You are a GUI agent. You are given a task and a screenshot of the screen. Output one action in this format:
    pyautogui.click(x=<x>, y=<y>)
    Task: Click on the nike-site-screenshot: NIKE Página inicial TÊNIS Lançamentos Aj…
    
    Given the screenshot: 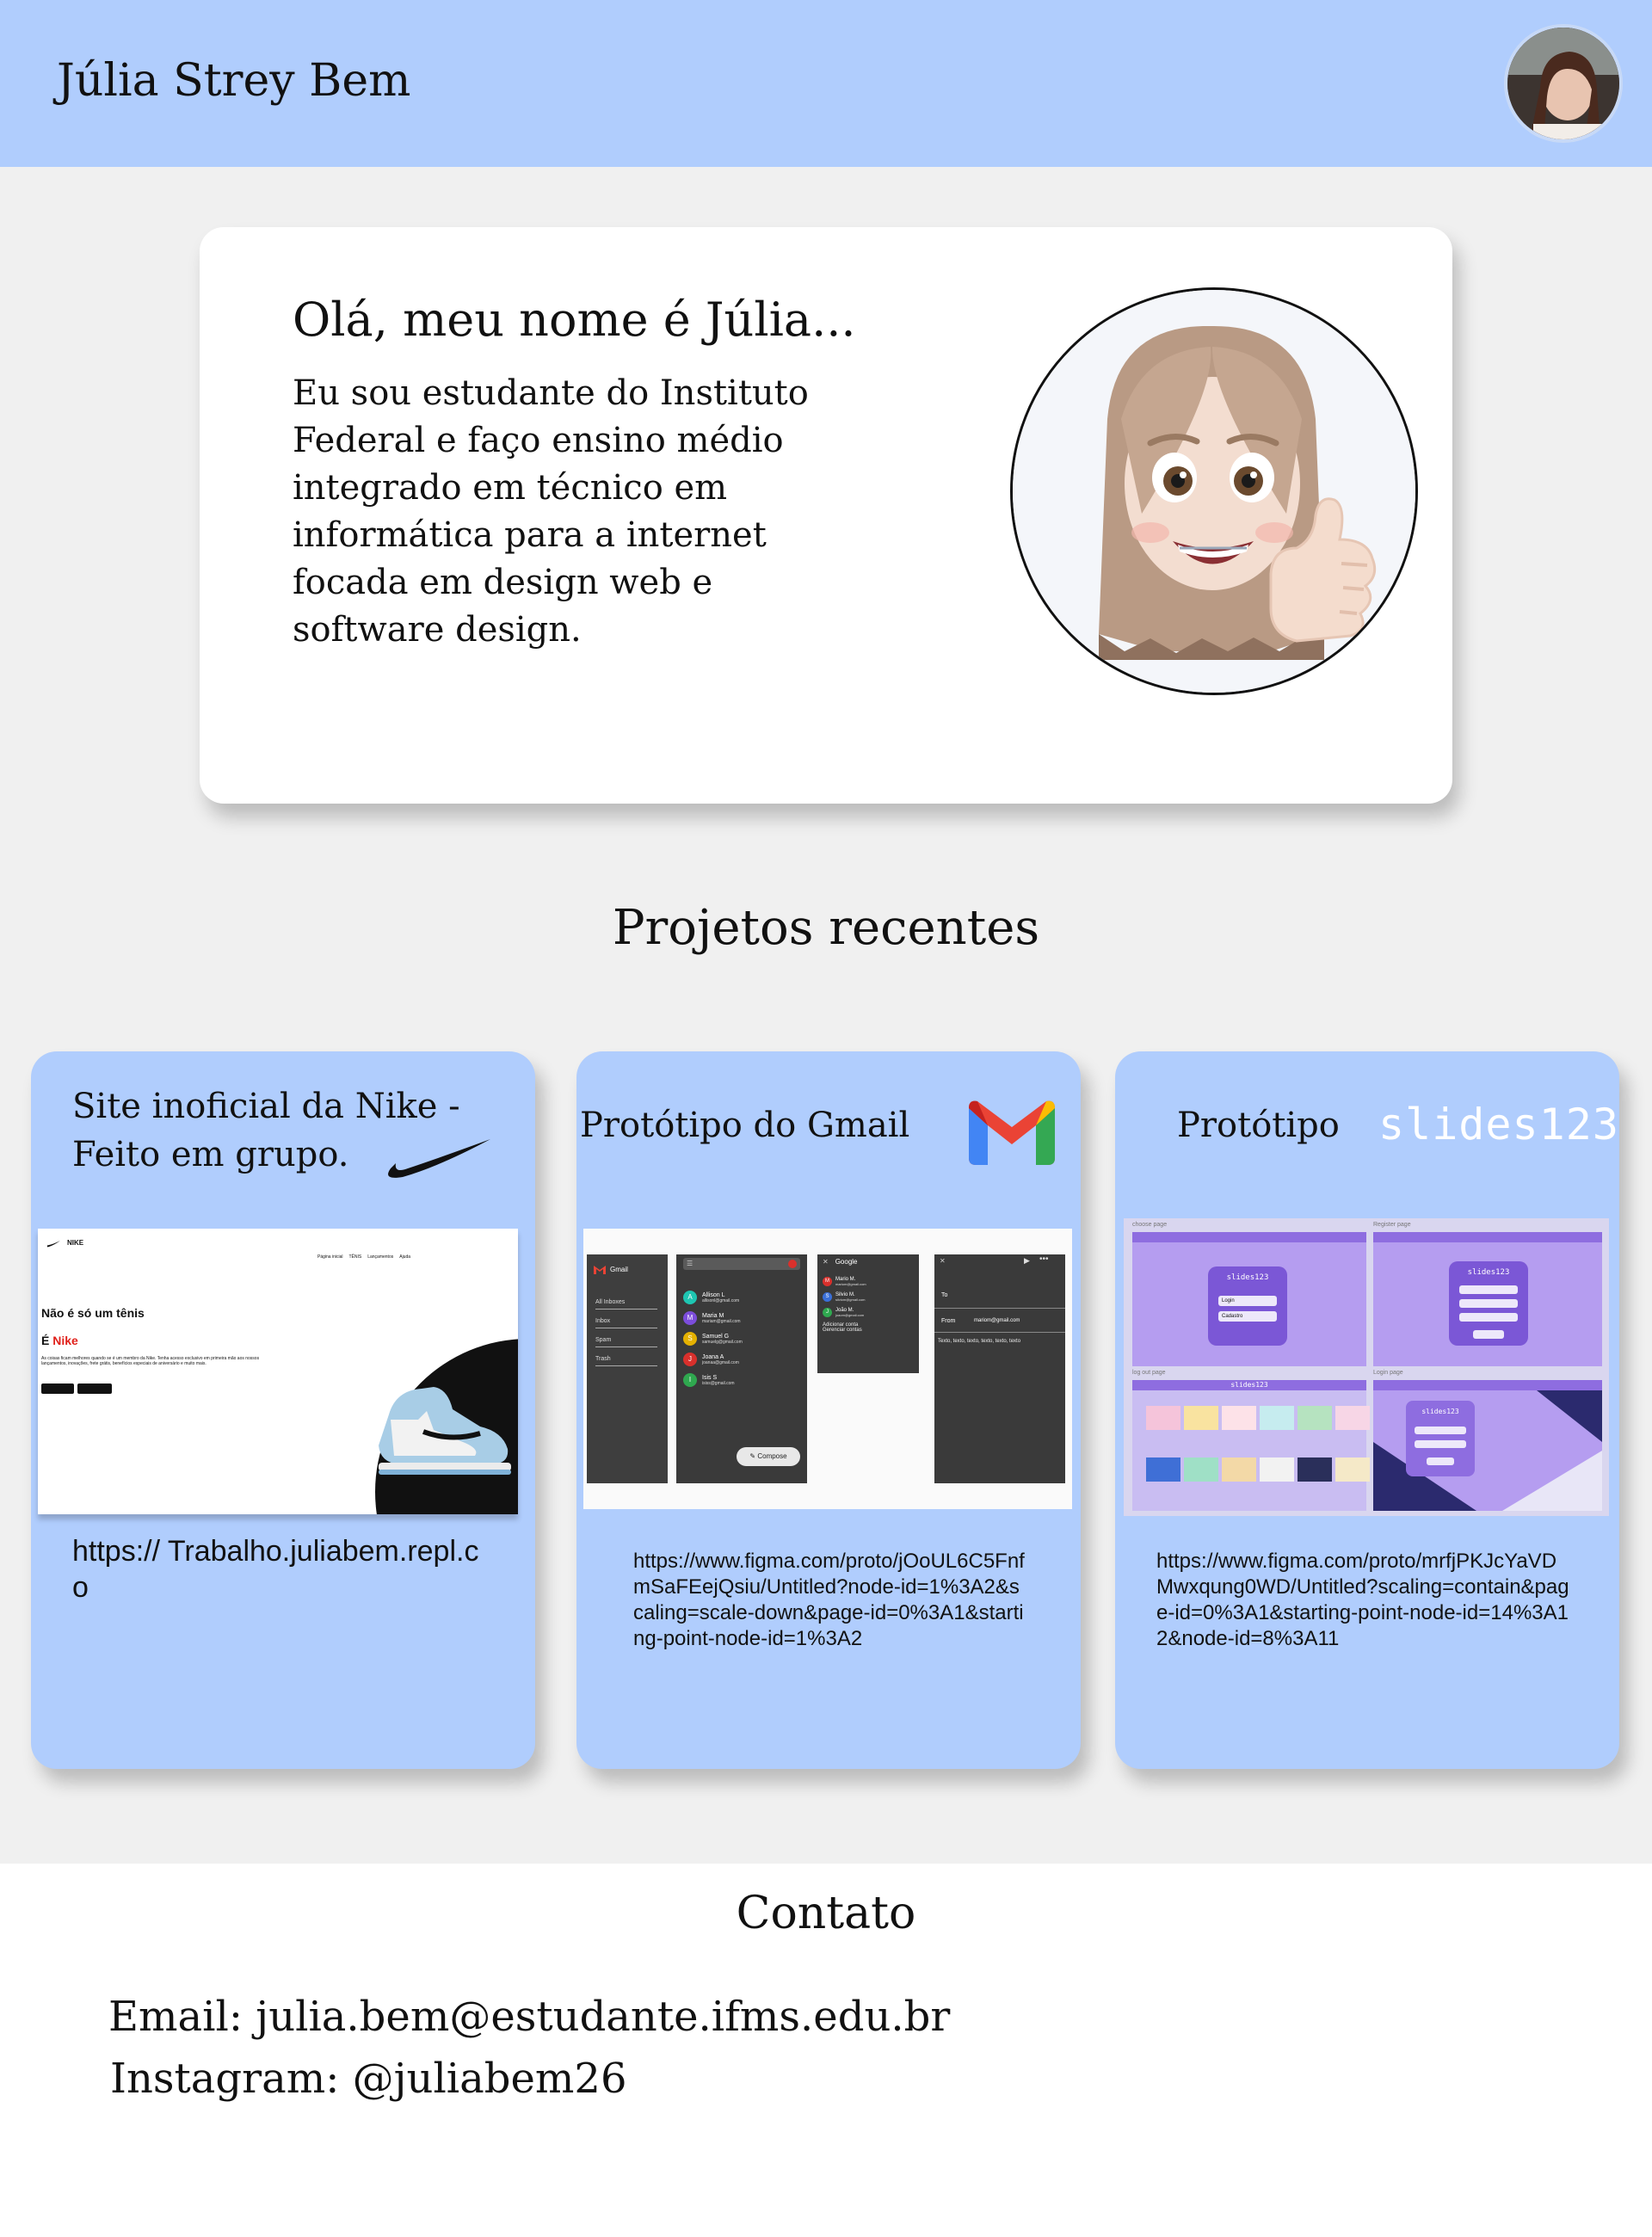 What is the action you would take?
    pyautogui.click(x=278, y=1371)
    